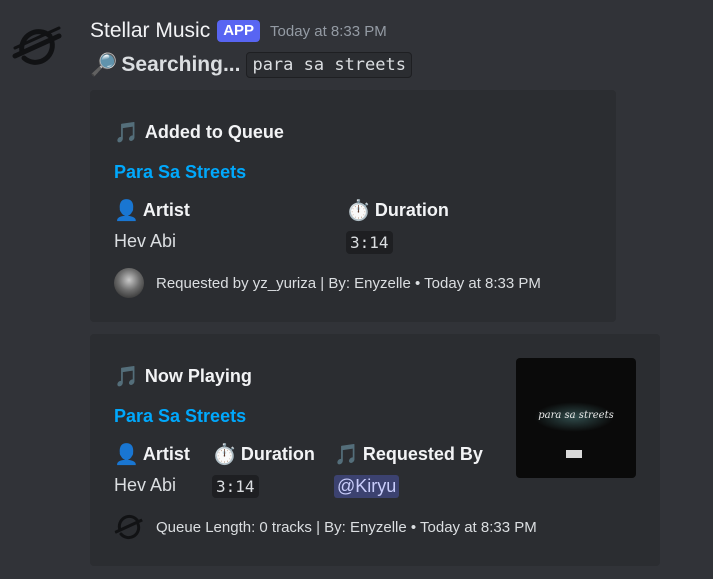 The height and width of the screenshot is (579, 713). I want to click on search-status: 🔎 Searching... para sa streets, so click(251, 65).